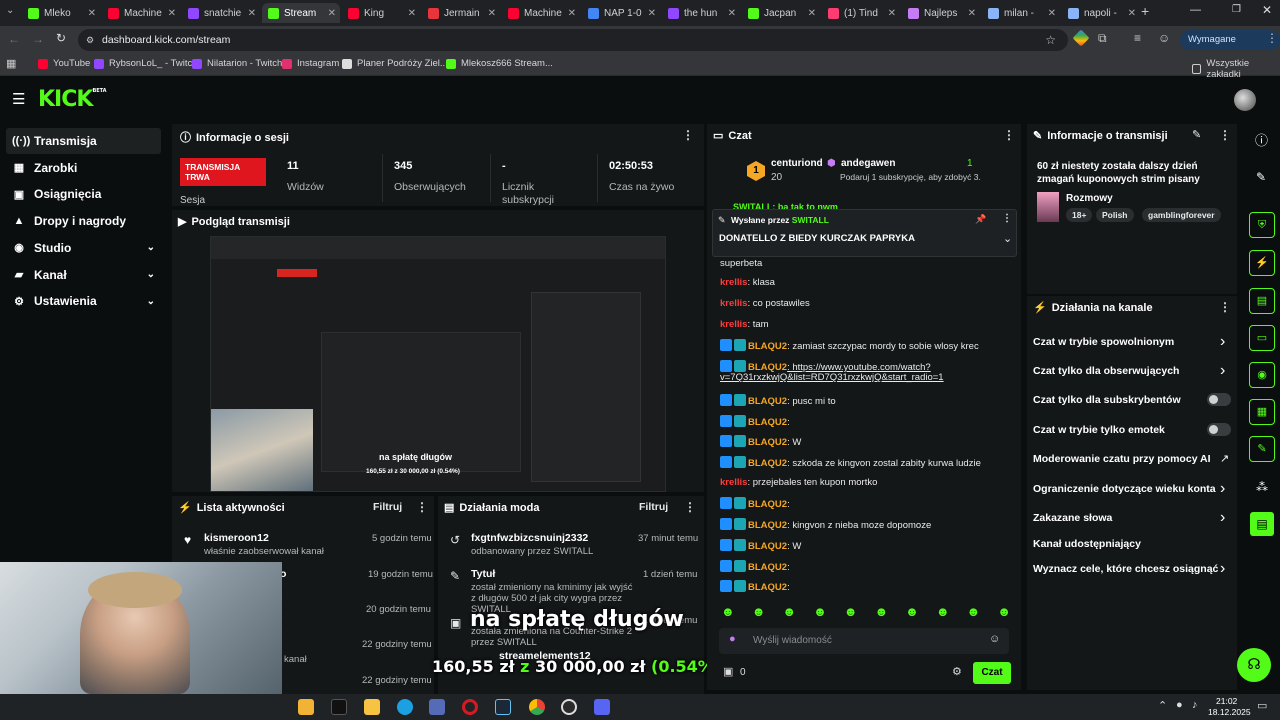  I want to click on tab-search-chevron-icon: ⌄, so click(10, 10).